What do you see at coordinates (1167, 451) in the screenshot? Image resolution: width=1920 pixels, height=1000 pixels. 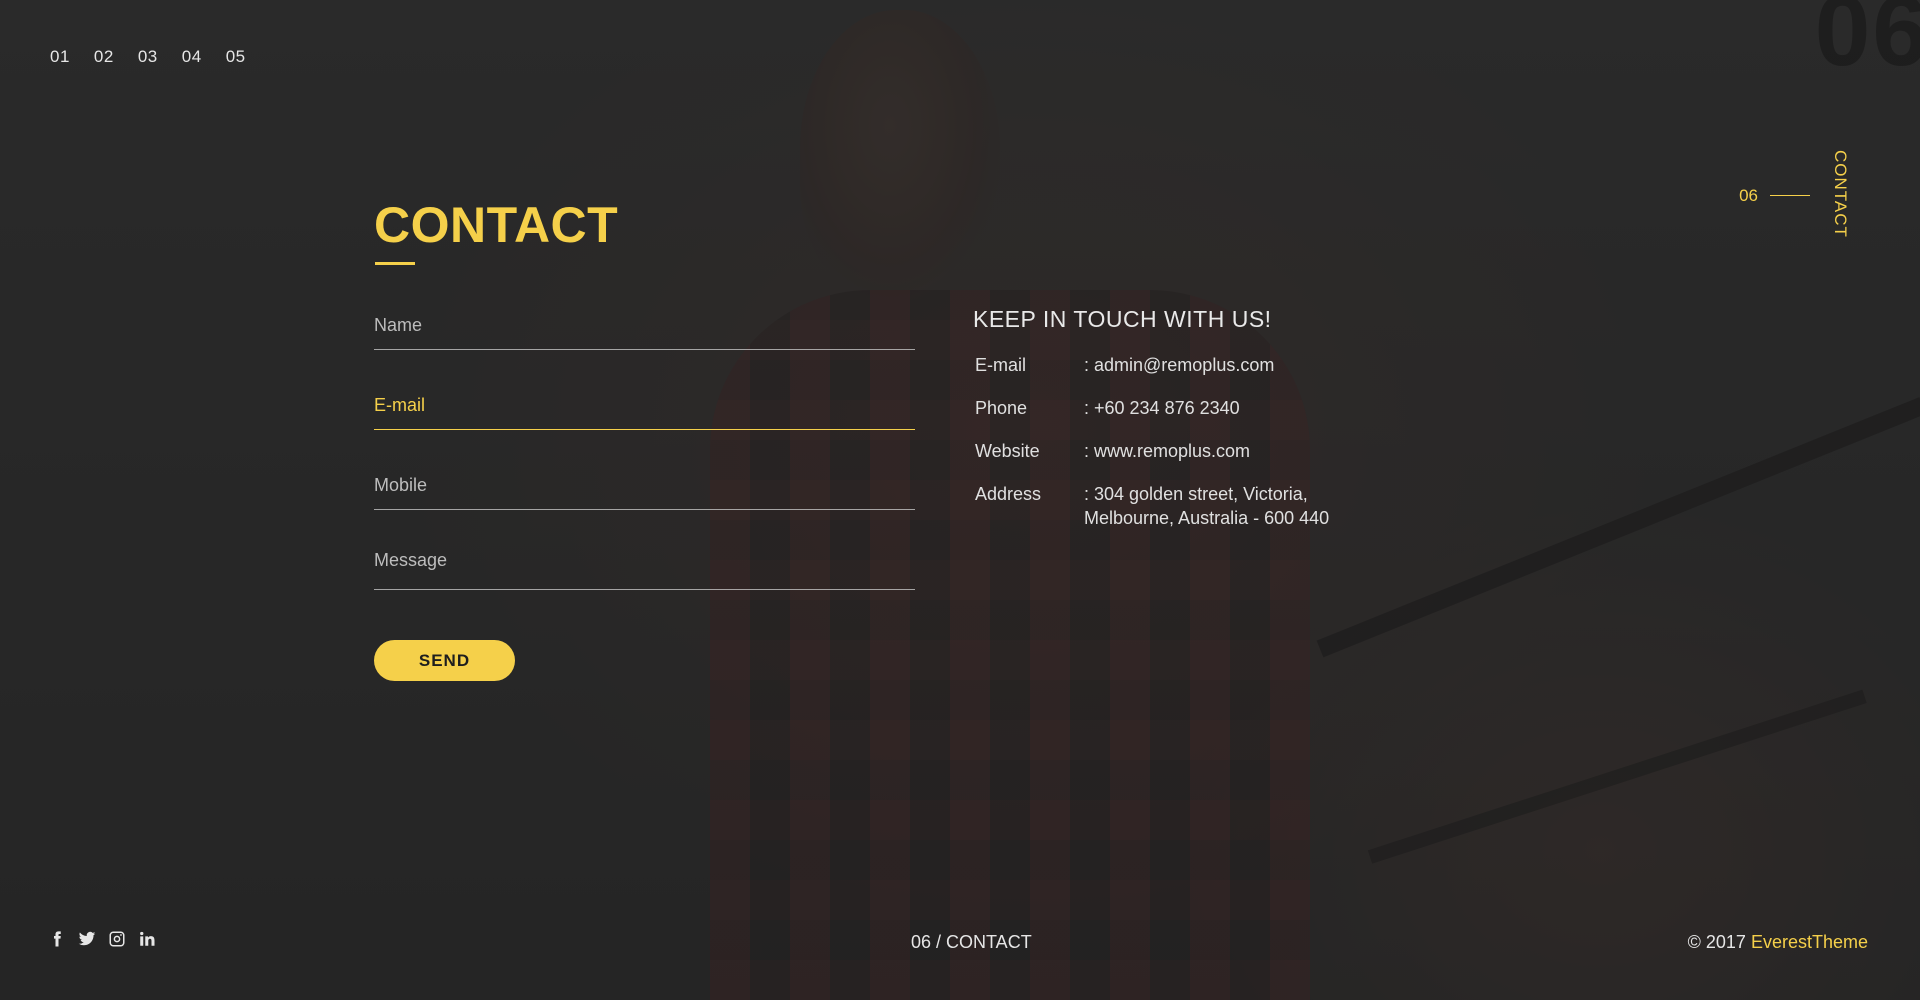 I see `info-value-website: : www.remoplus.com` at bounding box center [1167, 451].